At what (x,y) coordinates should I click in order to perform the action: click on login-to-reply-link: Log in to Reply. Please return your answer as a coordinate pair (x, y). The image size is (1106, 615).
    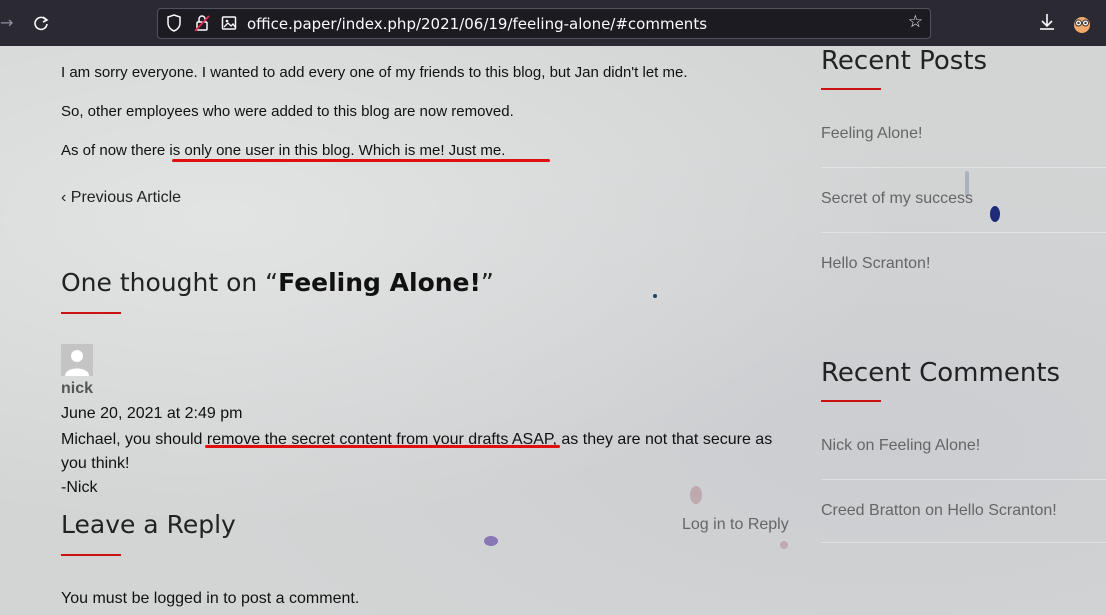
    Looking at the image, I should click on (735, 525).